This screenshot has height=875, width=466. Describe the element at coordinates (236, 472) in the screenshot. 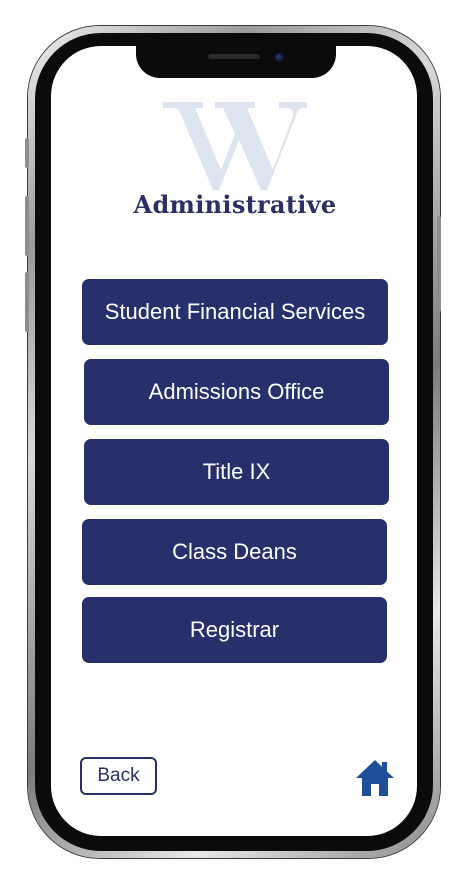

I see `title-ix-button: Title IX` at that location.